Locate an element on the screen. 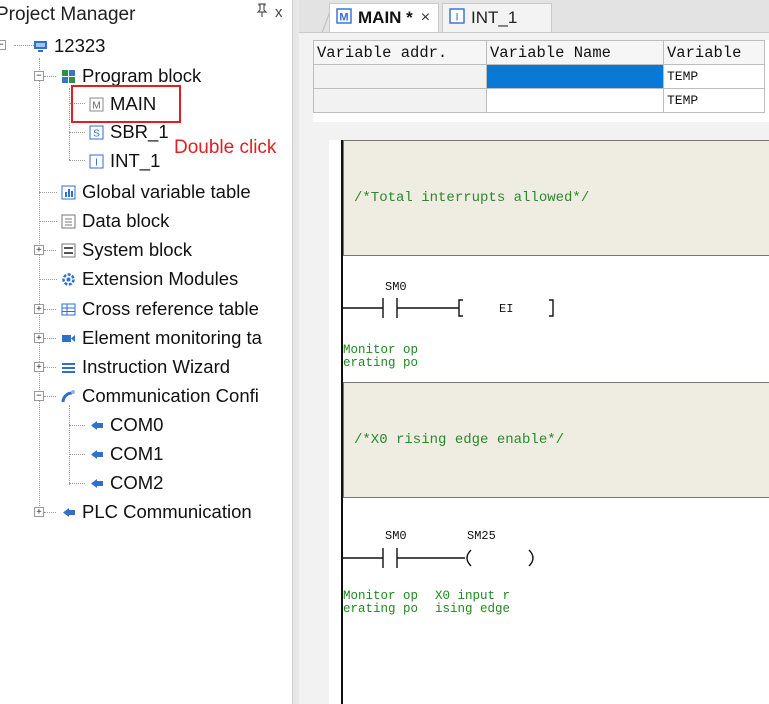 This screenshot has width=769, height=704. network-comment: /*Total interrupts allowed*/ is located at coordinates (556, 198).